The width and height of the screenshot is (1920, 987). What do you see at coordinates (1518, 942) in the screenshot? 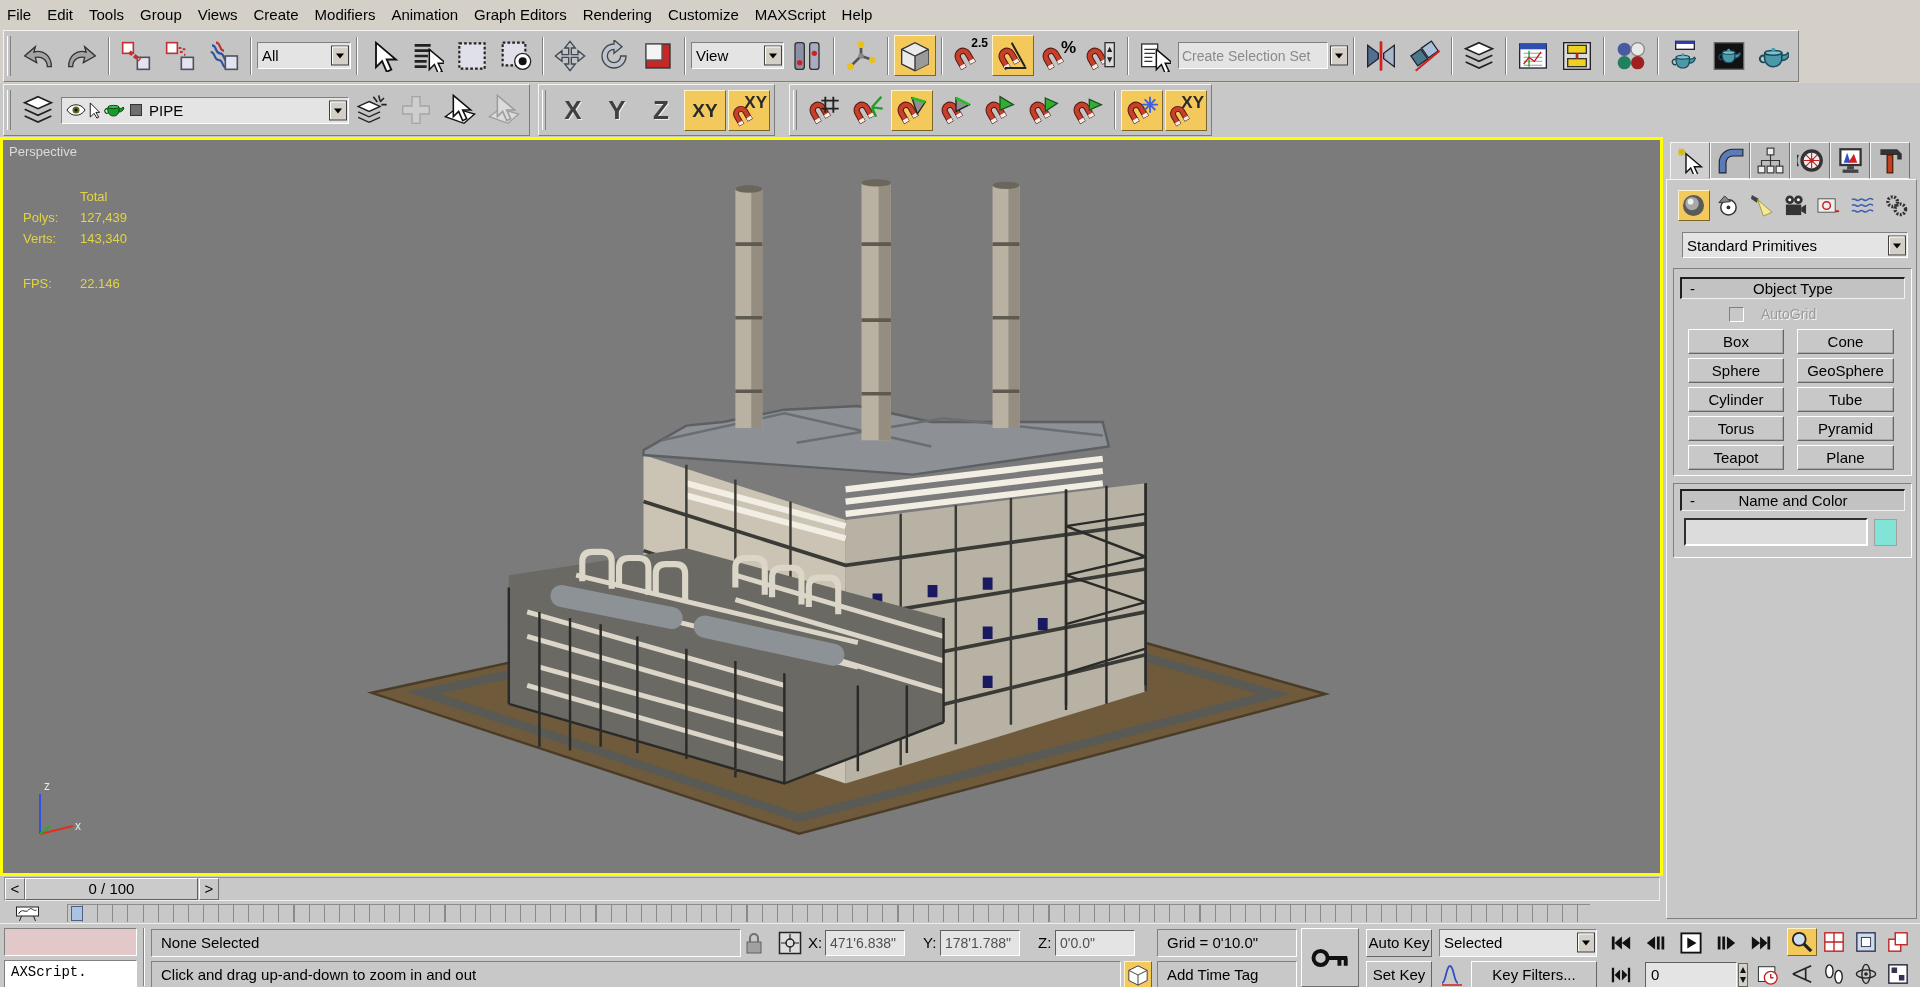
I see `key-target-dropdown: Selected` at bounding box center [1518, 942].